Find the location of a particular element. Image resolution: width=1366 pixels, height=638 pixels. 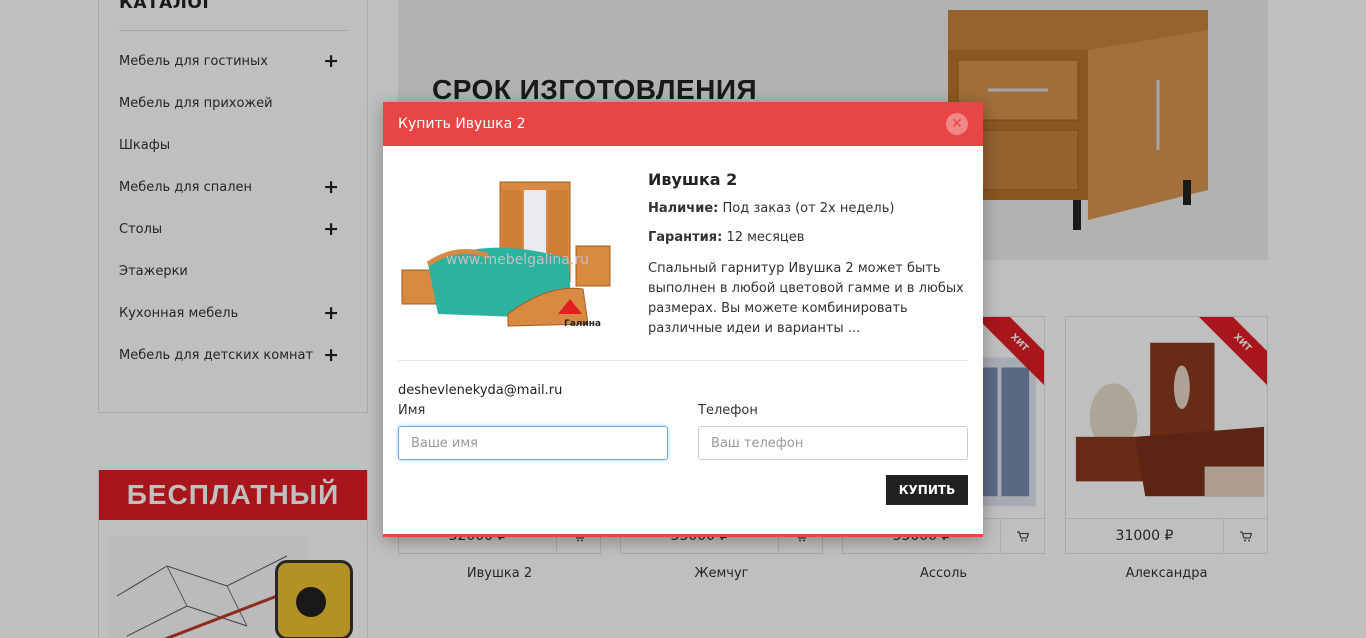

divider is located at coordinates (683, 360).